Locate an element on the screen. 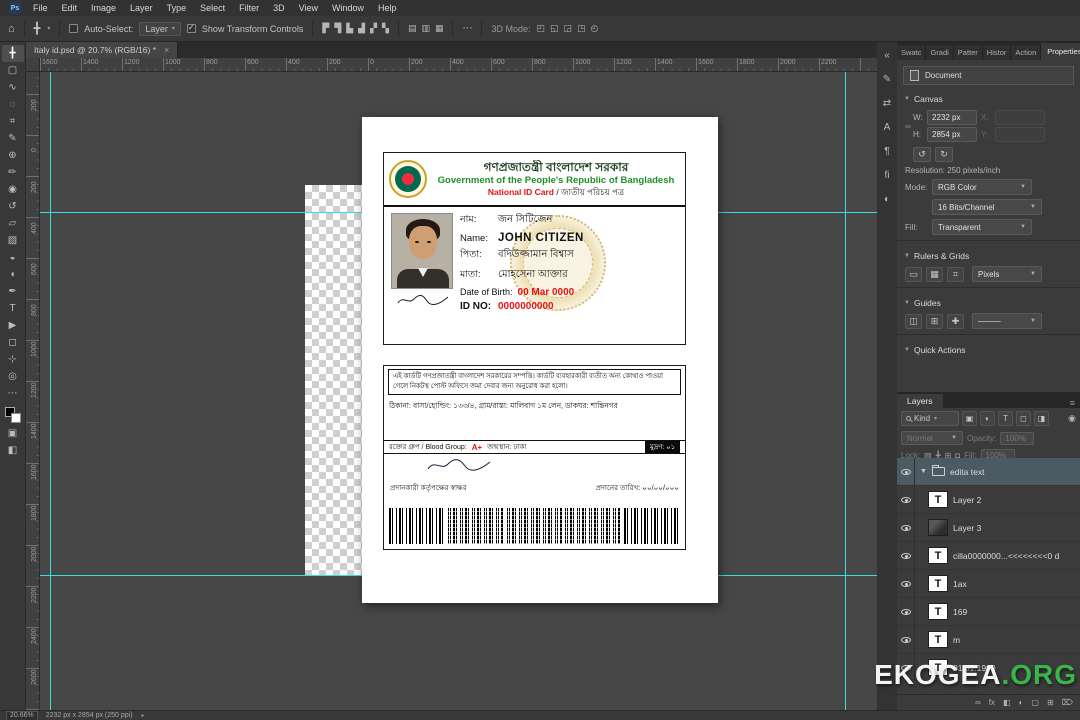 This screenshot has width=1080, height=720. layer-row: ▼ edita text is located at coordinates (988, 472).